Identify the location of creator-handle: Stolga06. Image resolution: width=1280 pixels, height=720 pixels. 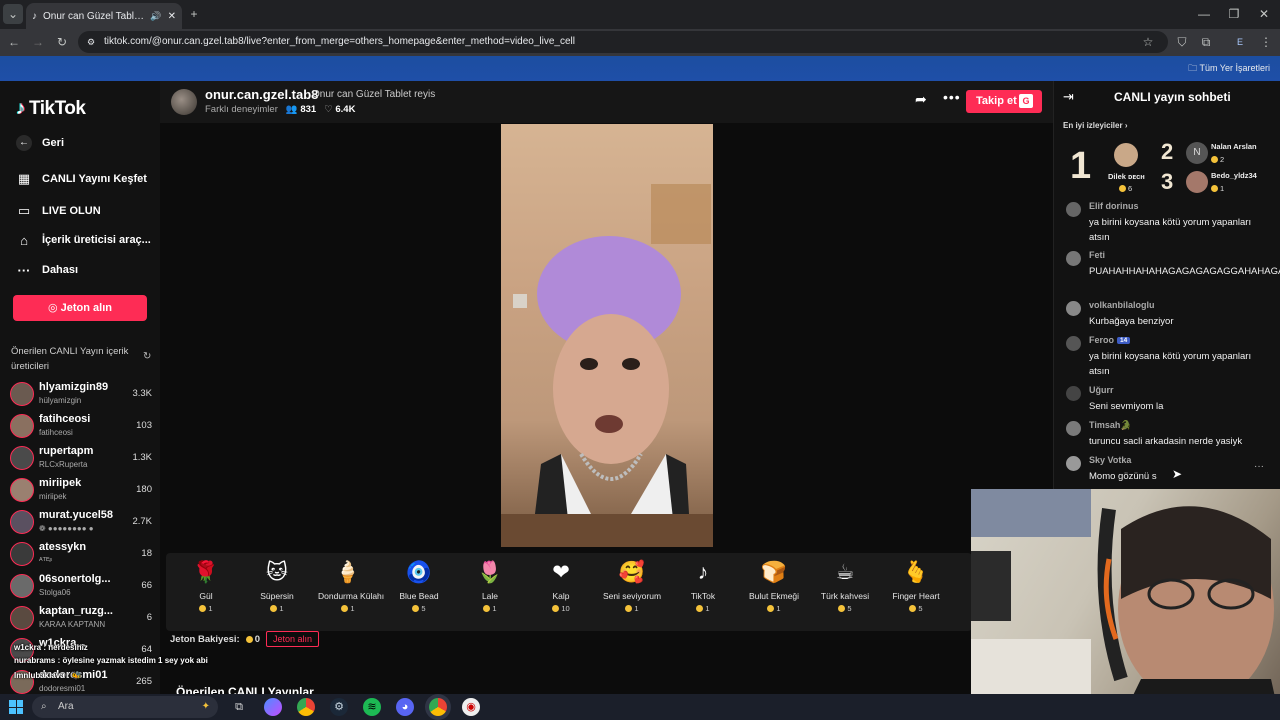
(55, 592).